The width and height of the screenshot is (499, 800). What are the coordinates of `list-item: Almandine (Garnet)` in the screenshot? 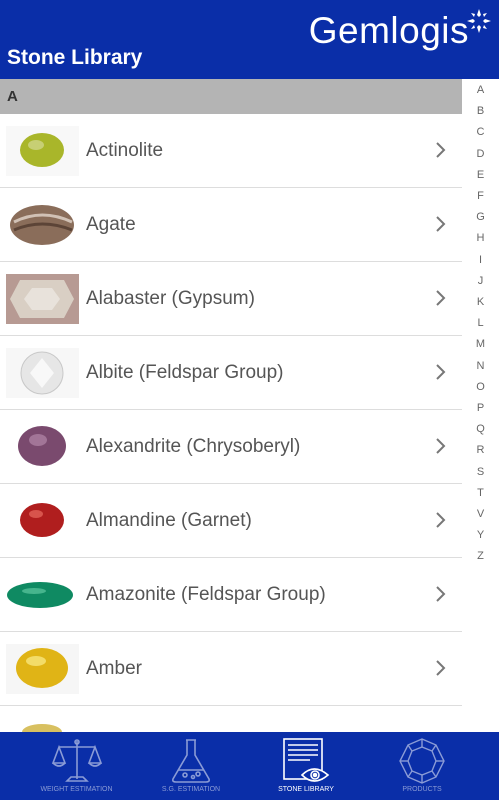 It's located at (231, 521).